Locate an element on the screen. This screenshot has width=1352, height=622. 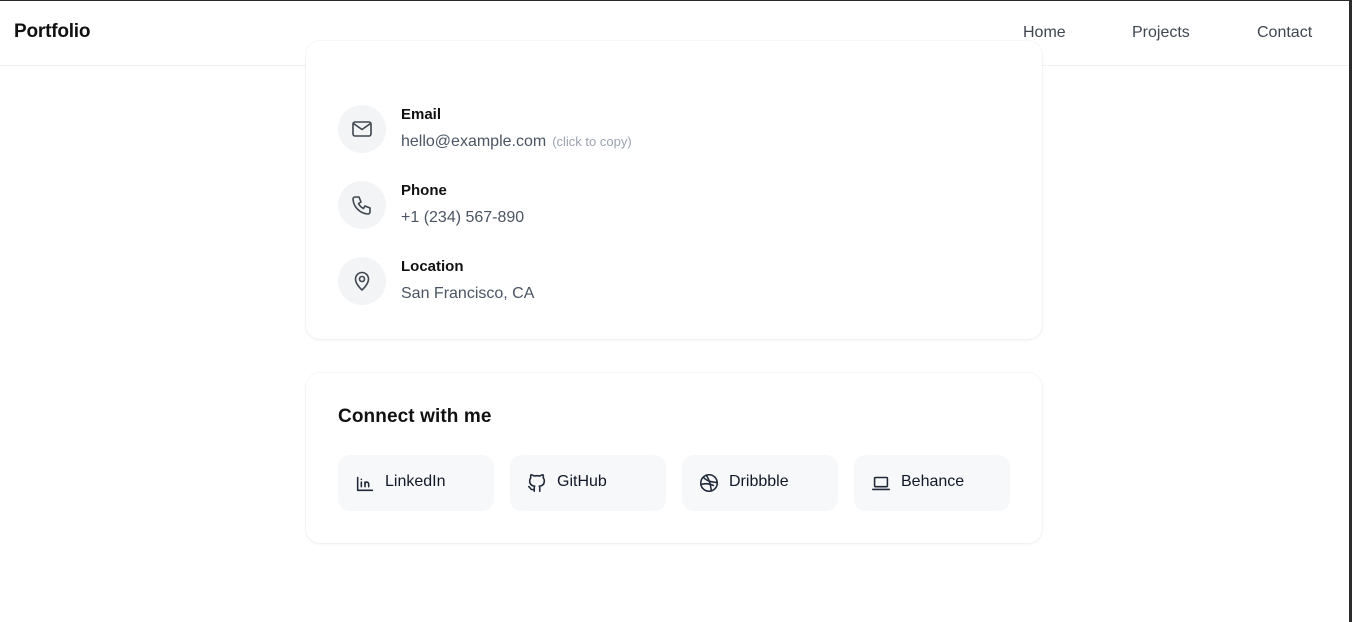
nav-contact: Contact is located at coordinates (1284, 33).